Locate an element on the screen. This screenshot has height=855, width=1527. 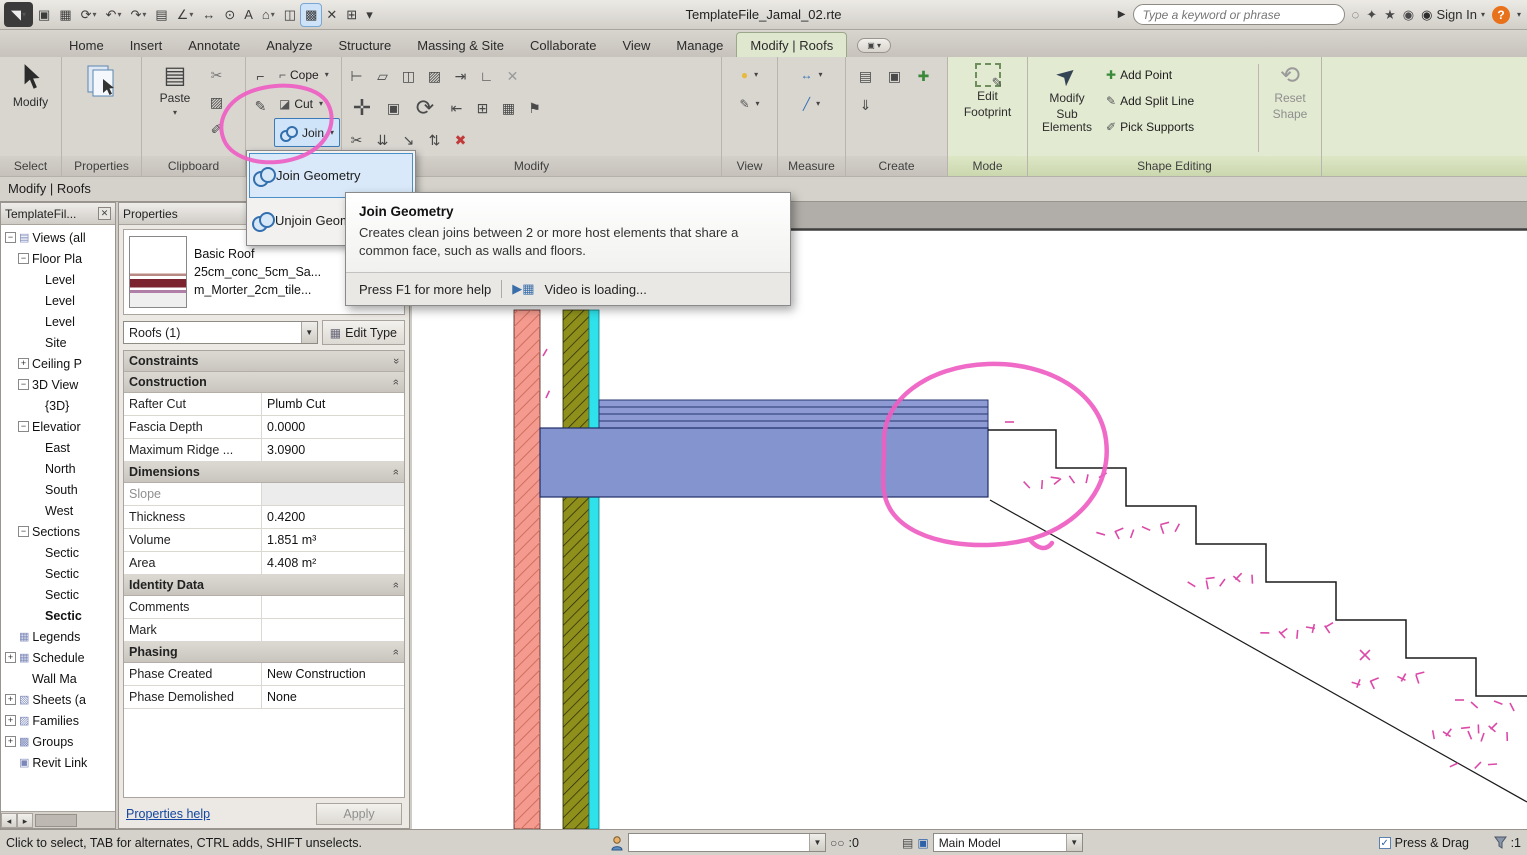
qat-overflow-icon: ▾ is located at coordinates (369, 15).